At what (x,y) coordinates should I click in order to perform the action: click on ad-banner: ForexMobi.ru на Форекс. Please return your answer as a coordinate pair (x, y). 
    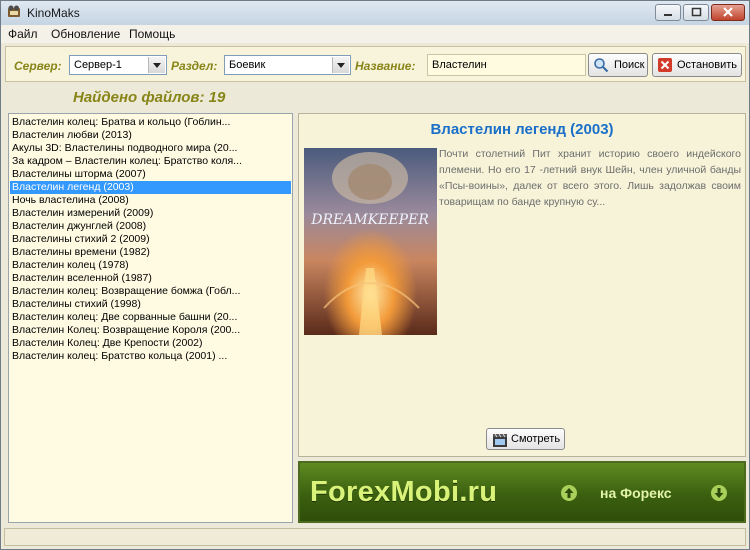
    Looking at the image, I should click on (522, 492).